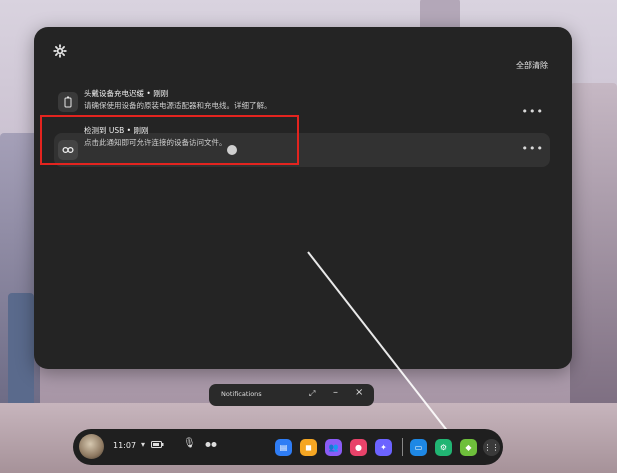 Image resolution: width=617 pixels, height=473 pixels. I want to click on microphone-icon: 🎙, so click(189, 443).